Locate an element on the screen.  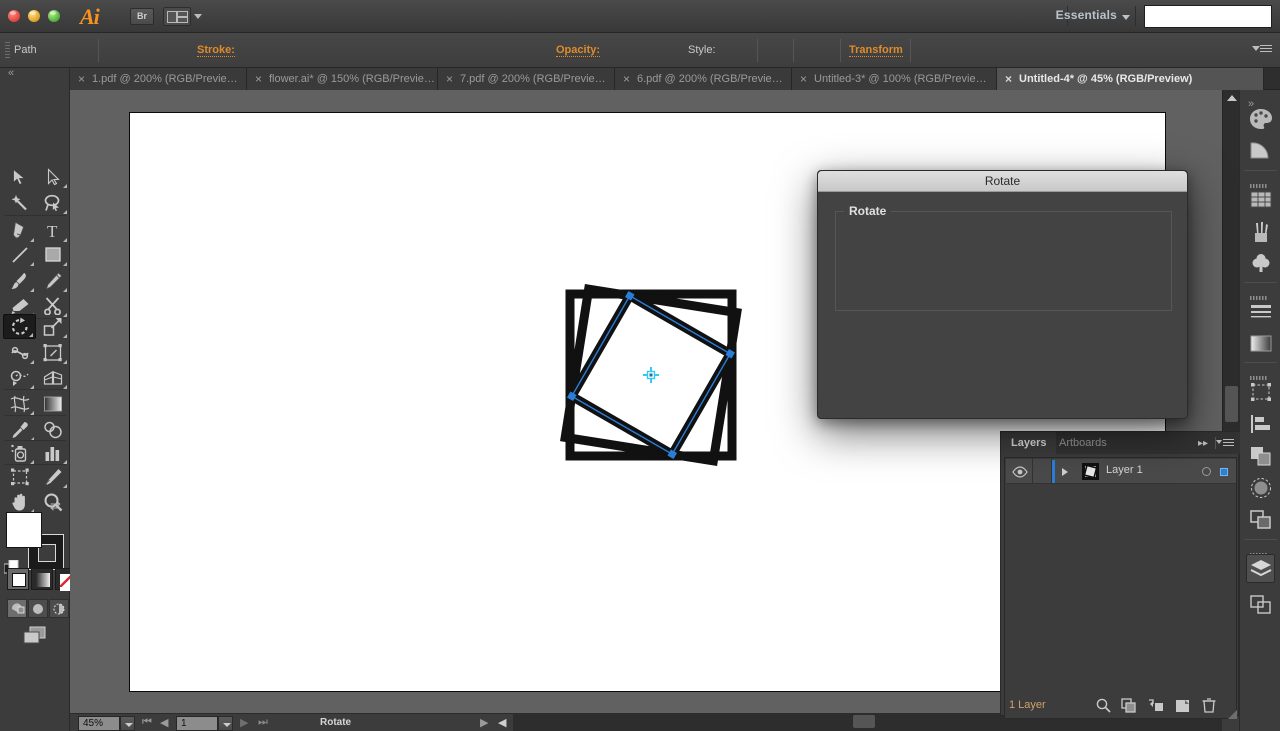
create-new-sublayer-icon is located at coordinates (1156, 706).